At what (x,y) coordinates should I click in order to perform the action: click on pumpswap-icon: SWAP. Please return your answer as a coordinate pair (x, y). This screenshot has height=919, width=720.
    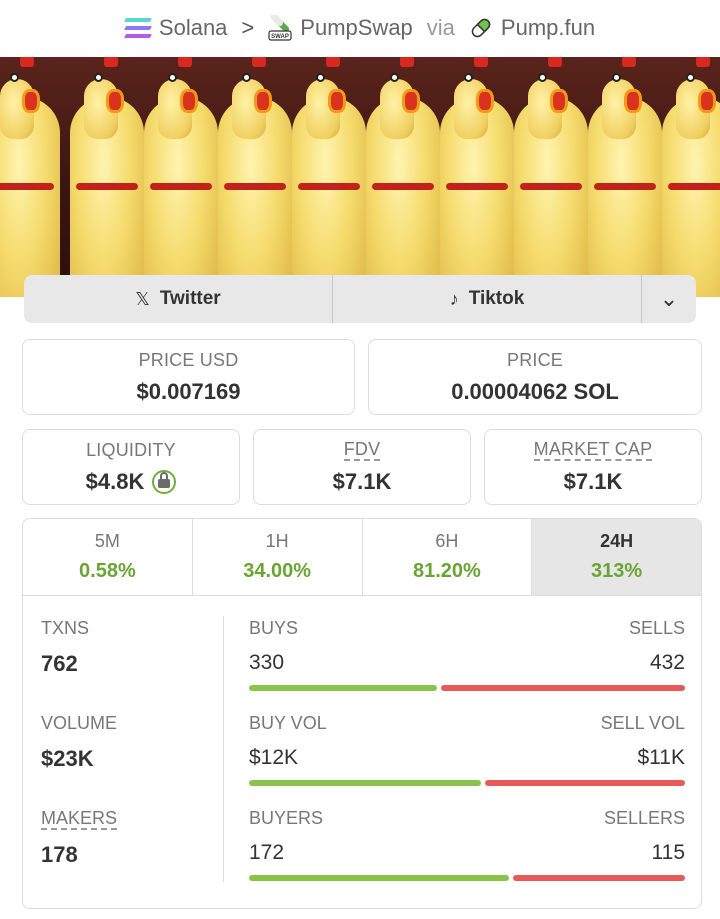
    Looking at the image, I should click on (280, 28).